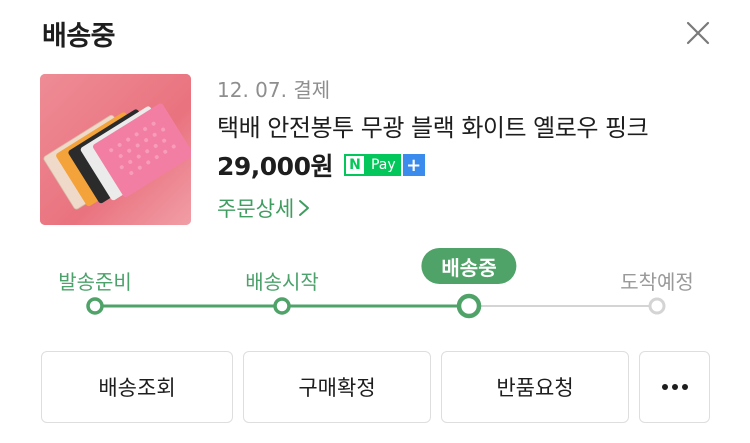  Describe the element at coordinates (256, 209) in the screenshot. I see `order-detail-label: 주문상세` at that location.